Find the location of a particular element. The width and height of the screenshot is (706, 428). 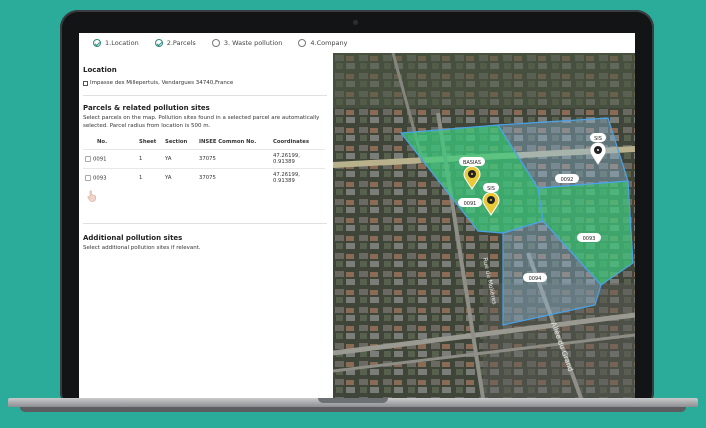

calendar-icon is located at coordinates (85, 84).